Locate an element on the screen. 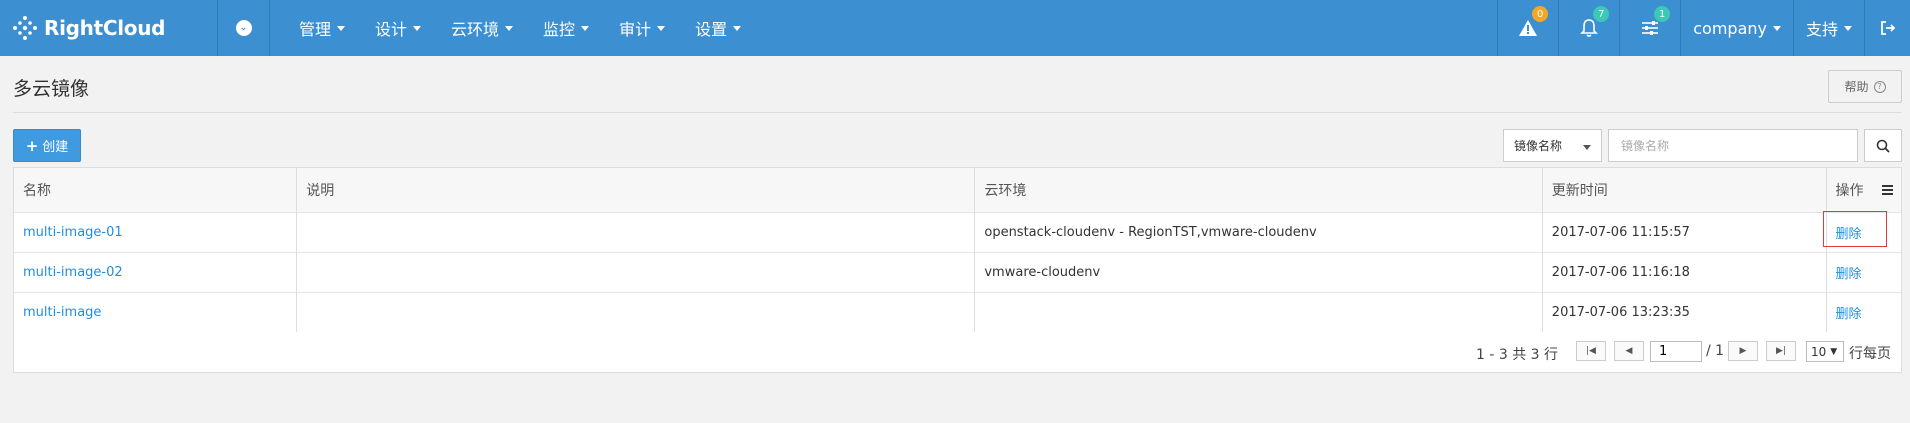  total-pages: / 1 is located at coordinates (1715, 351).